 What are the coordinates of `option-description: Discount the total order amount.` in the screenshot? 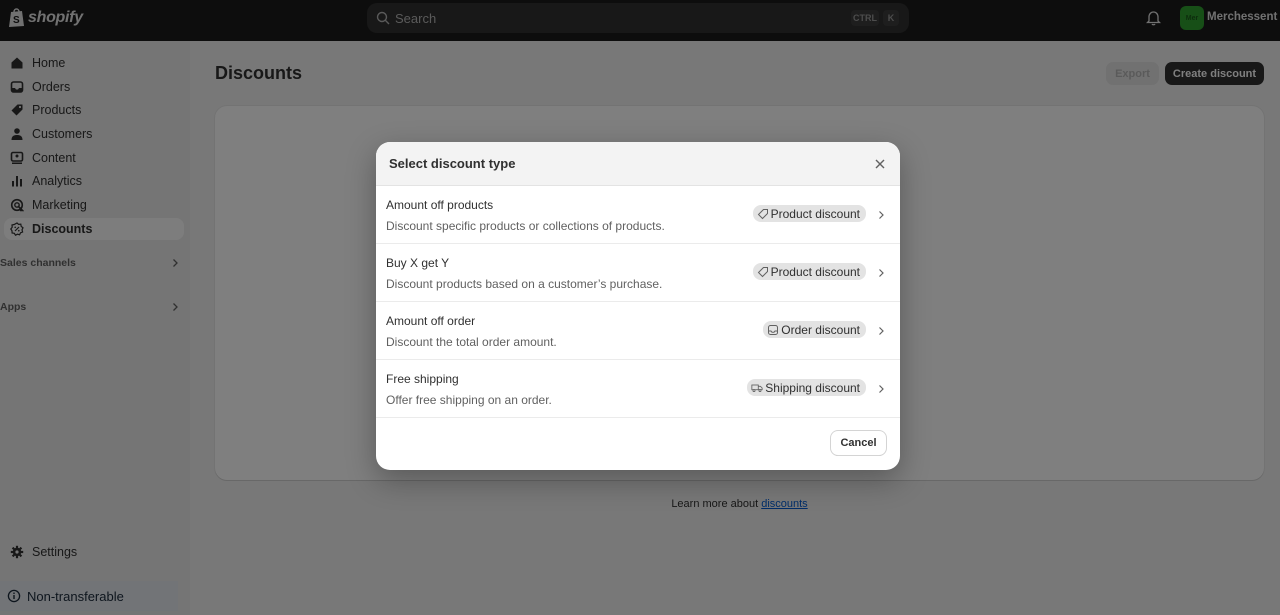 It's located at (471, 342).